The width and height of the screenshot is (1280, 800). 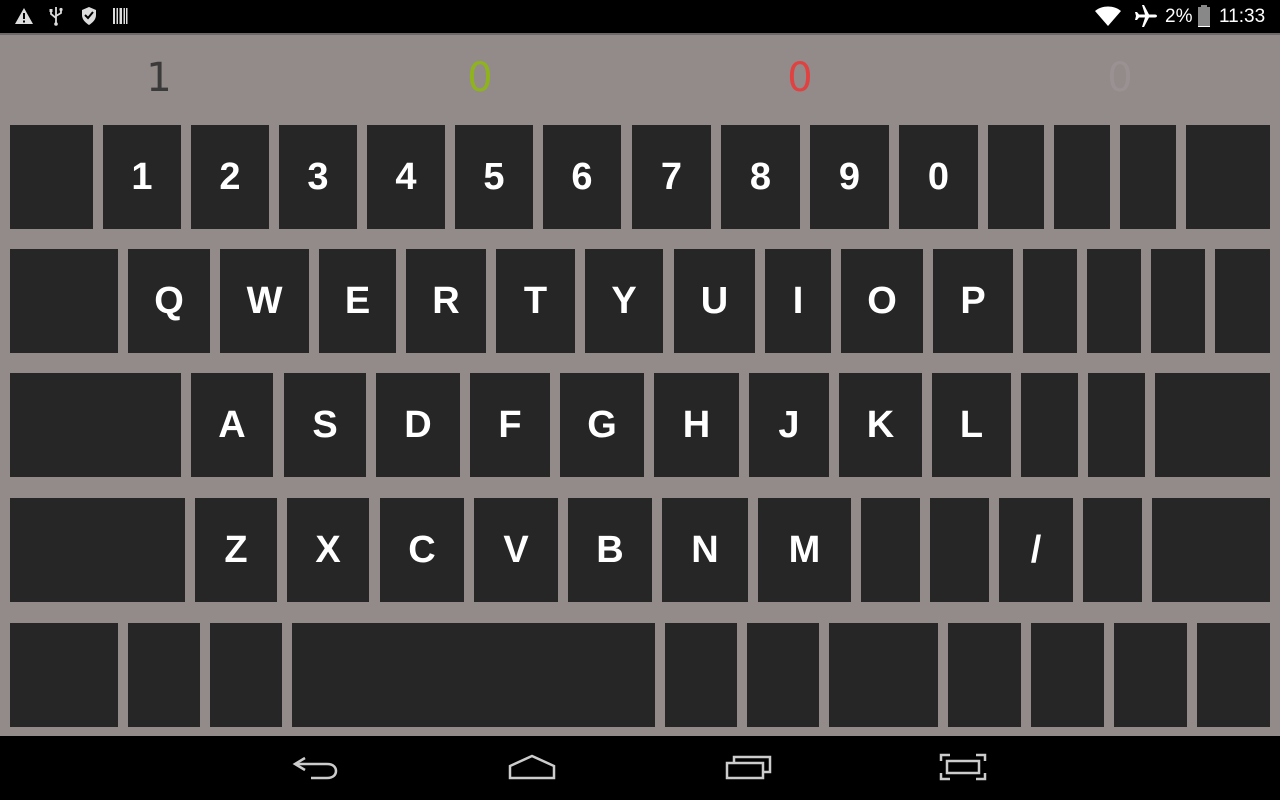 I want to click on score-counter-1: 1, so click(x=159, y=78).